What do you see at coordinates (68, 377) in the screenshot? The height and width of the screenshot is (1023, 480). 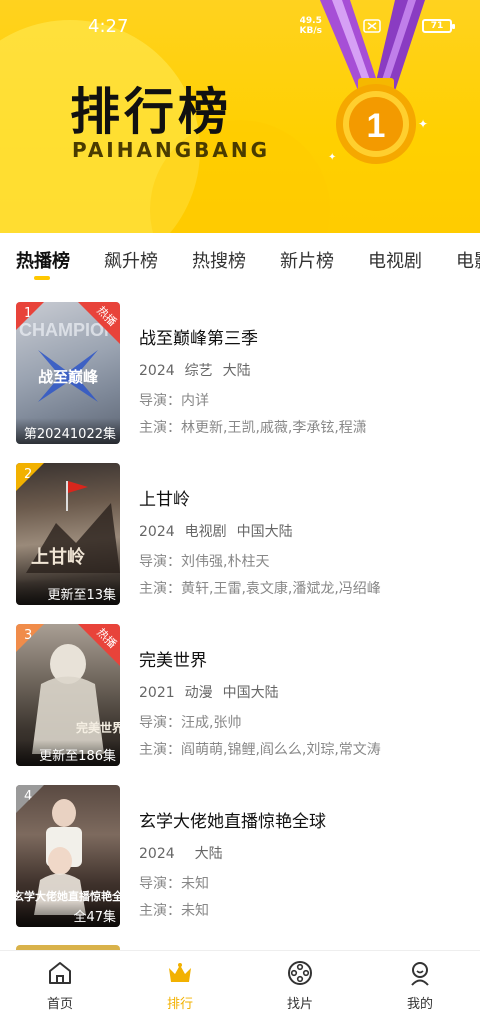 I see `poster-title: 战至巅峰` at bounding box center [68, 377].